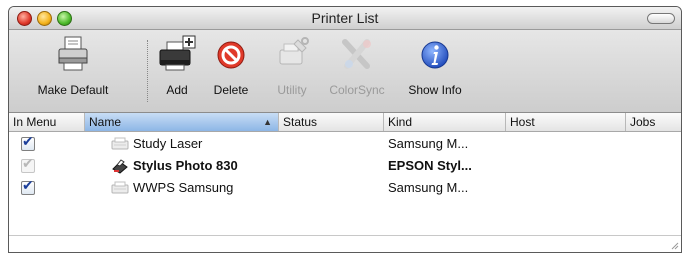 The width and height of the screenshot is (686, 255). I want to click on toolbar-toggle-button, so click(661, 18).